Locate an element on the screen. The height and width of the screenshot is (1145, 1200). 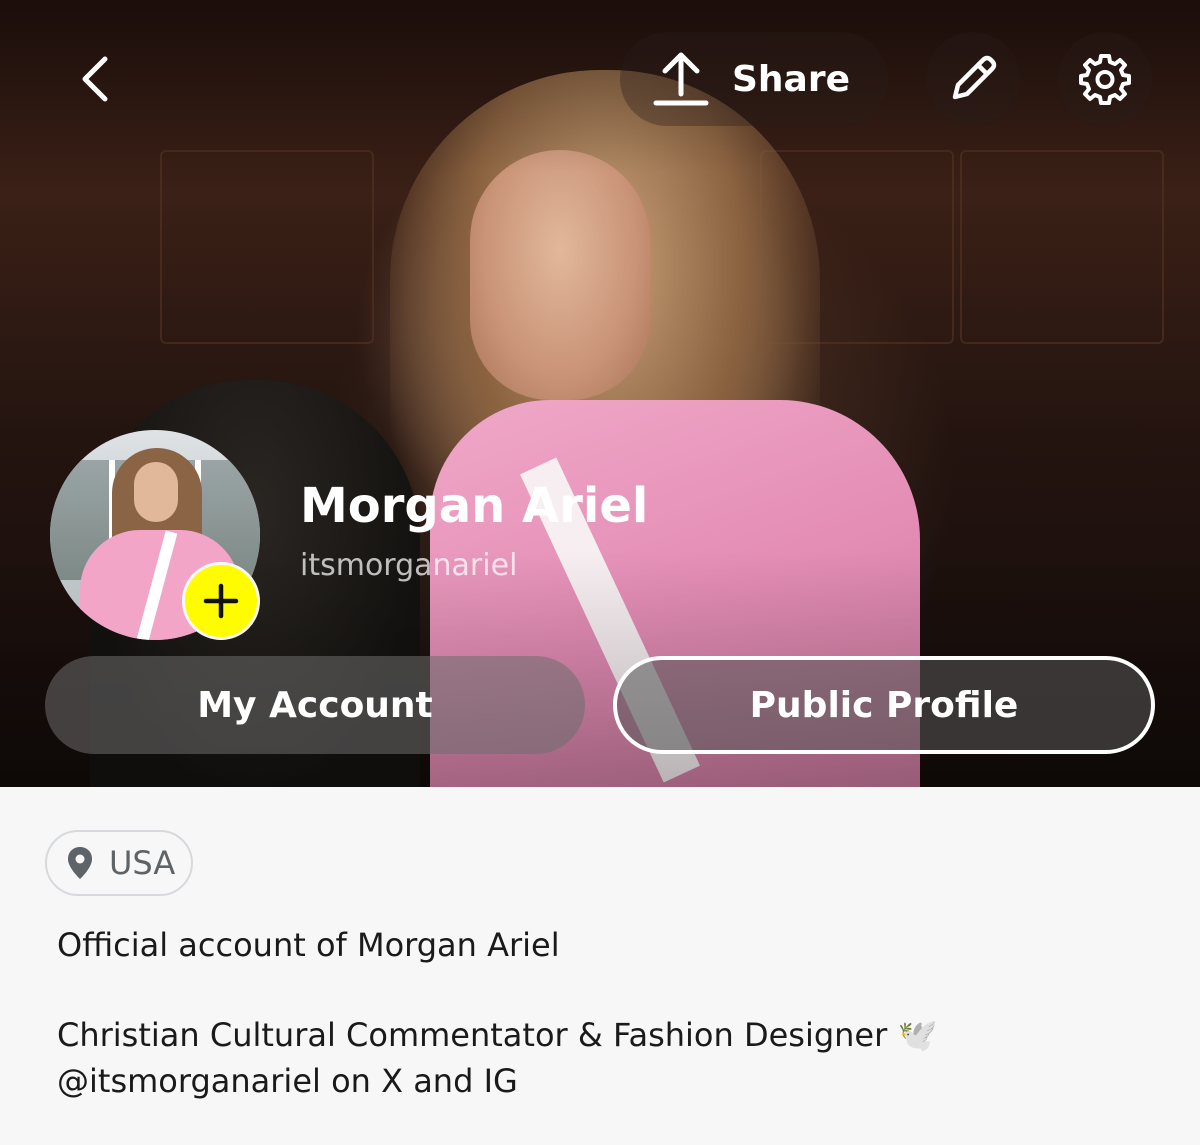
location-chip: USA is located at coordinates (119, 863).